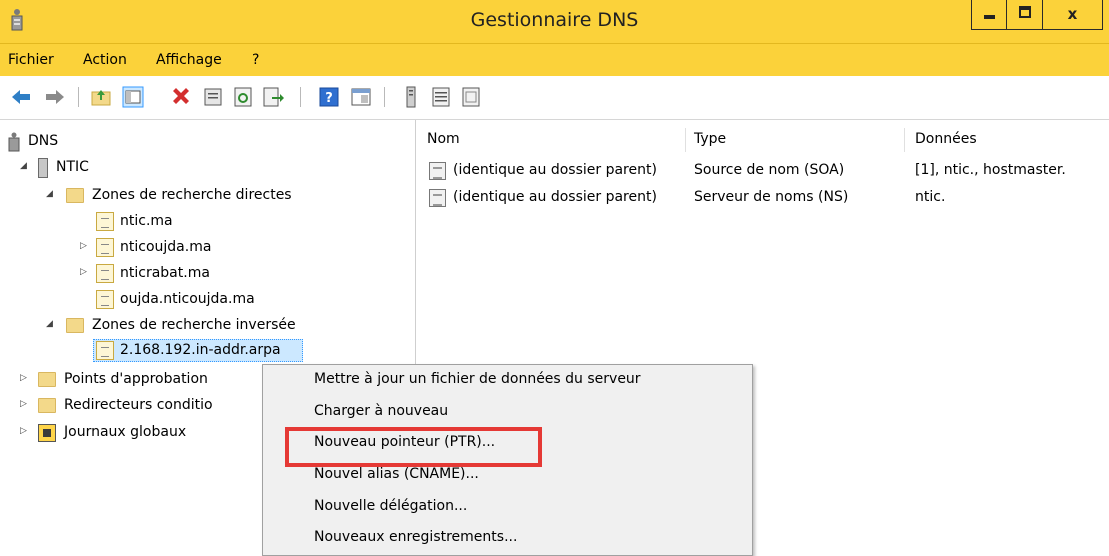  What do you see at coordinates (361, 97) in the screenshot?
I see `console-icon` at bounding box center [361, 97].